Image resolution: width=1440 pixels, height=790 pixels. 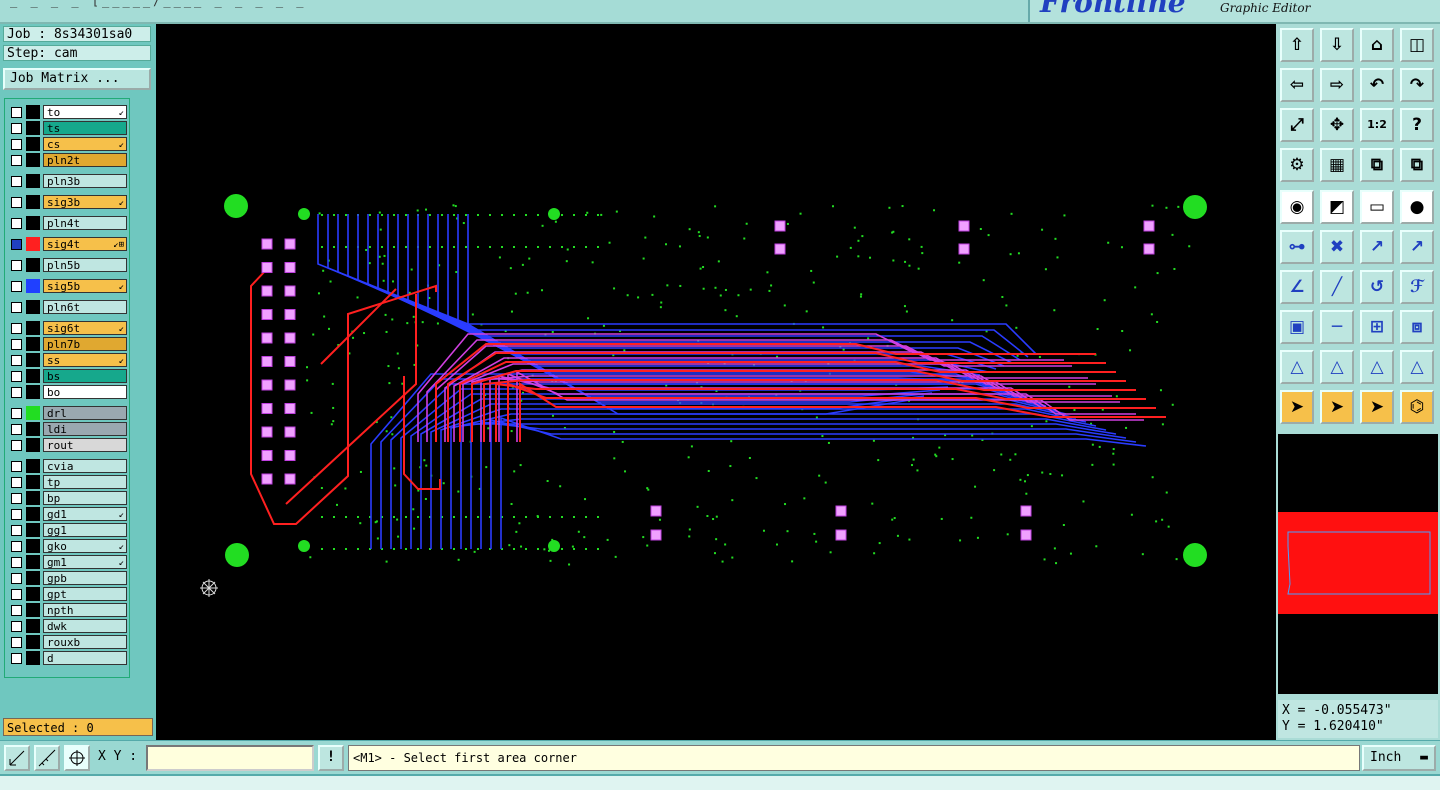 I want to click on layer-row-rouxb: rouxb, so click(x=67, y=642).